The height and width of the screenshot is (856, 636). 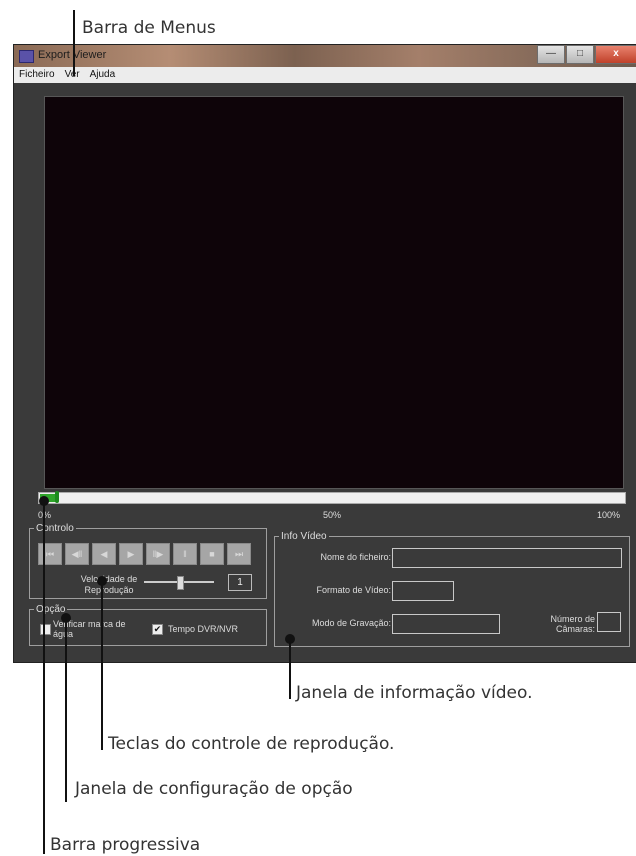 I want to click on close-button: x, so click(x=615, y=54).